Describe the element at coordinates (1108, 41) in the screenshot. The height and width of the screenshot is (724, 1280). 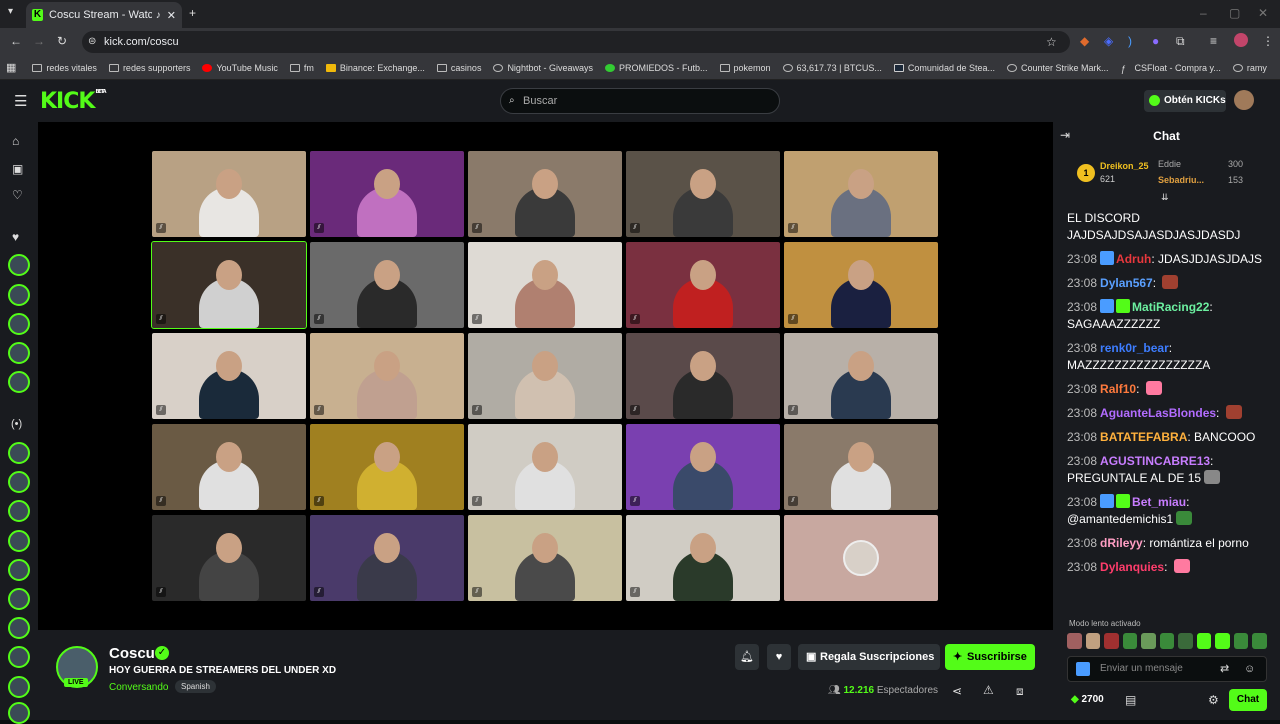
I see `extension-icon: ◈` at that location.